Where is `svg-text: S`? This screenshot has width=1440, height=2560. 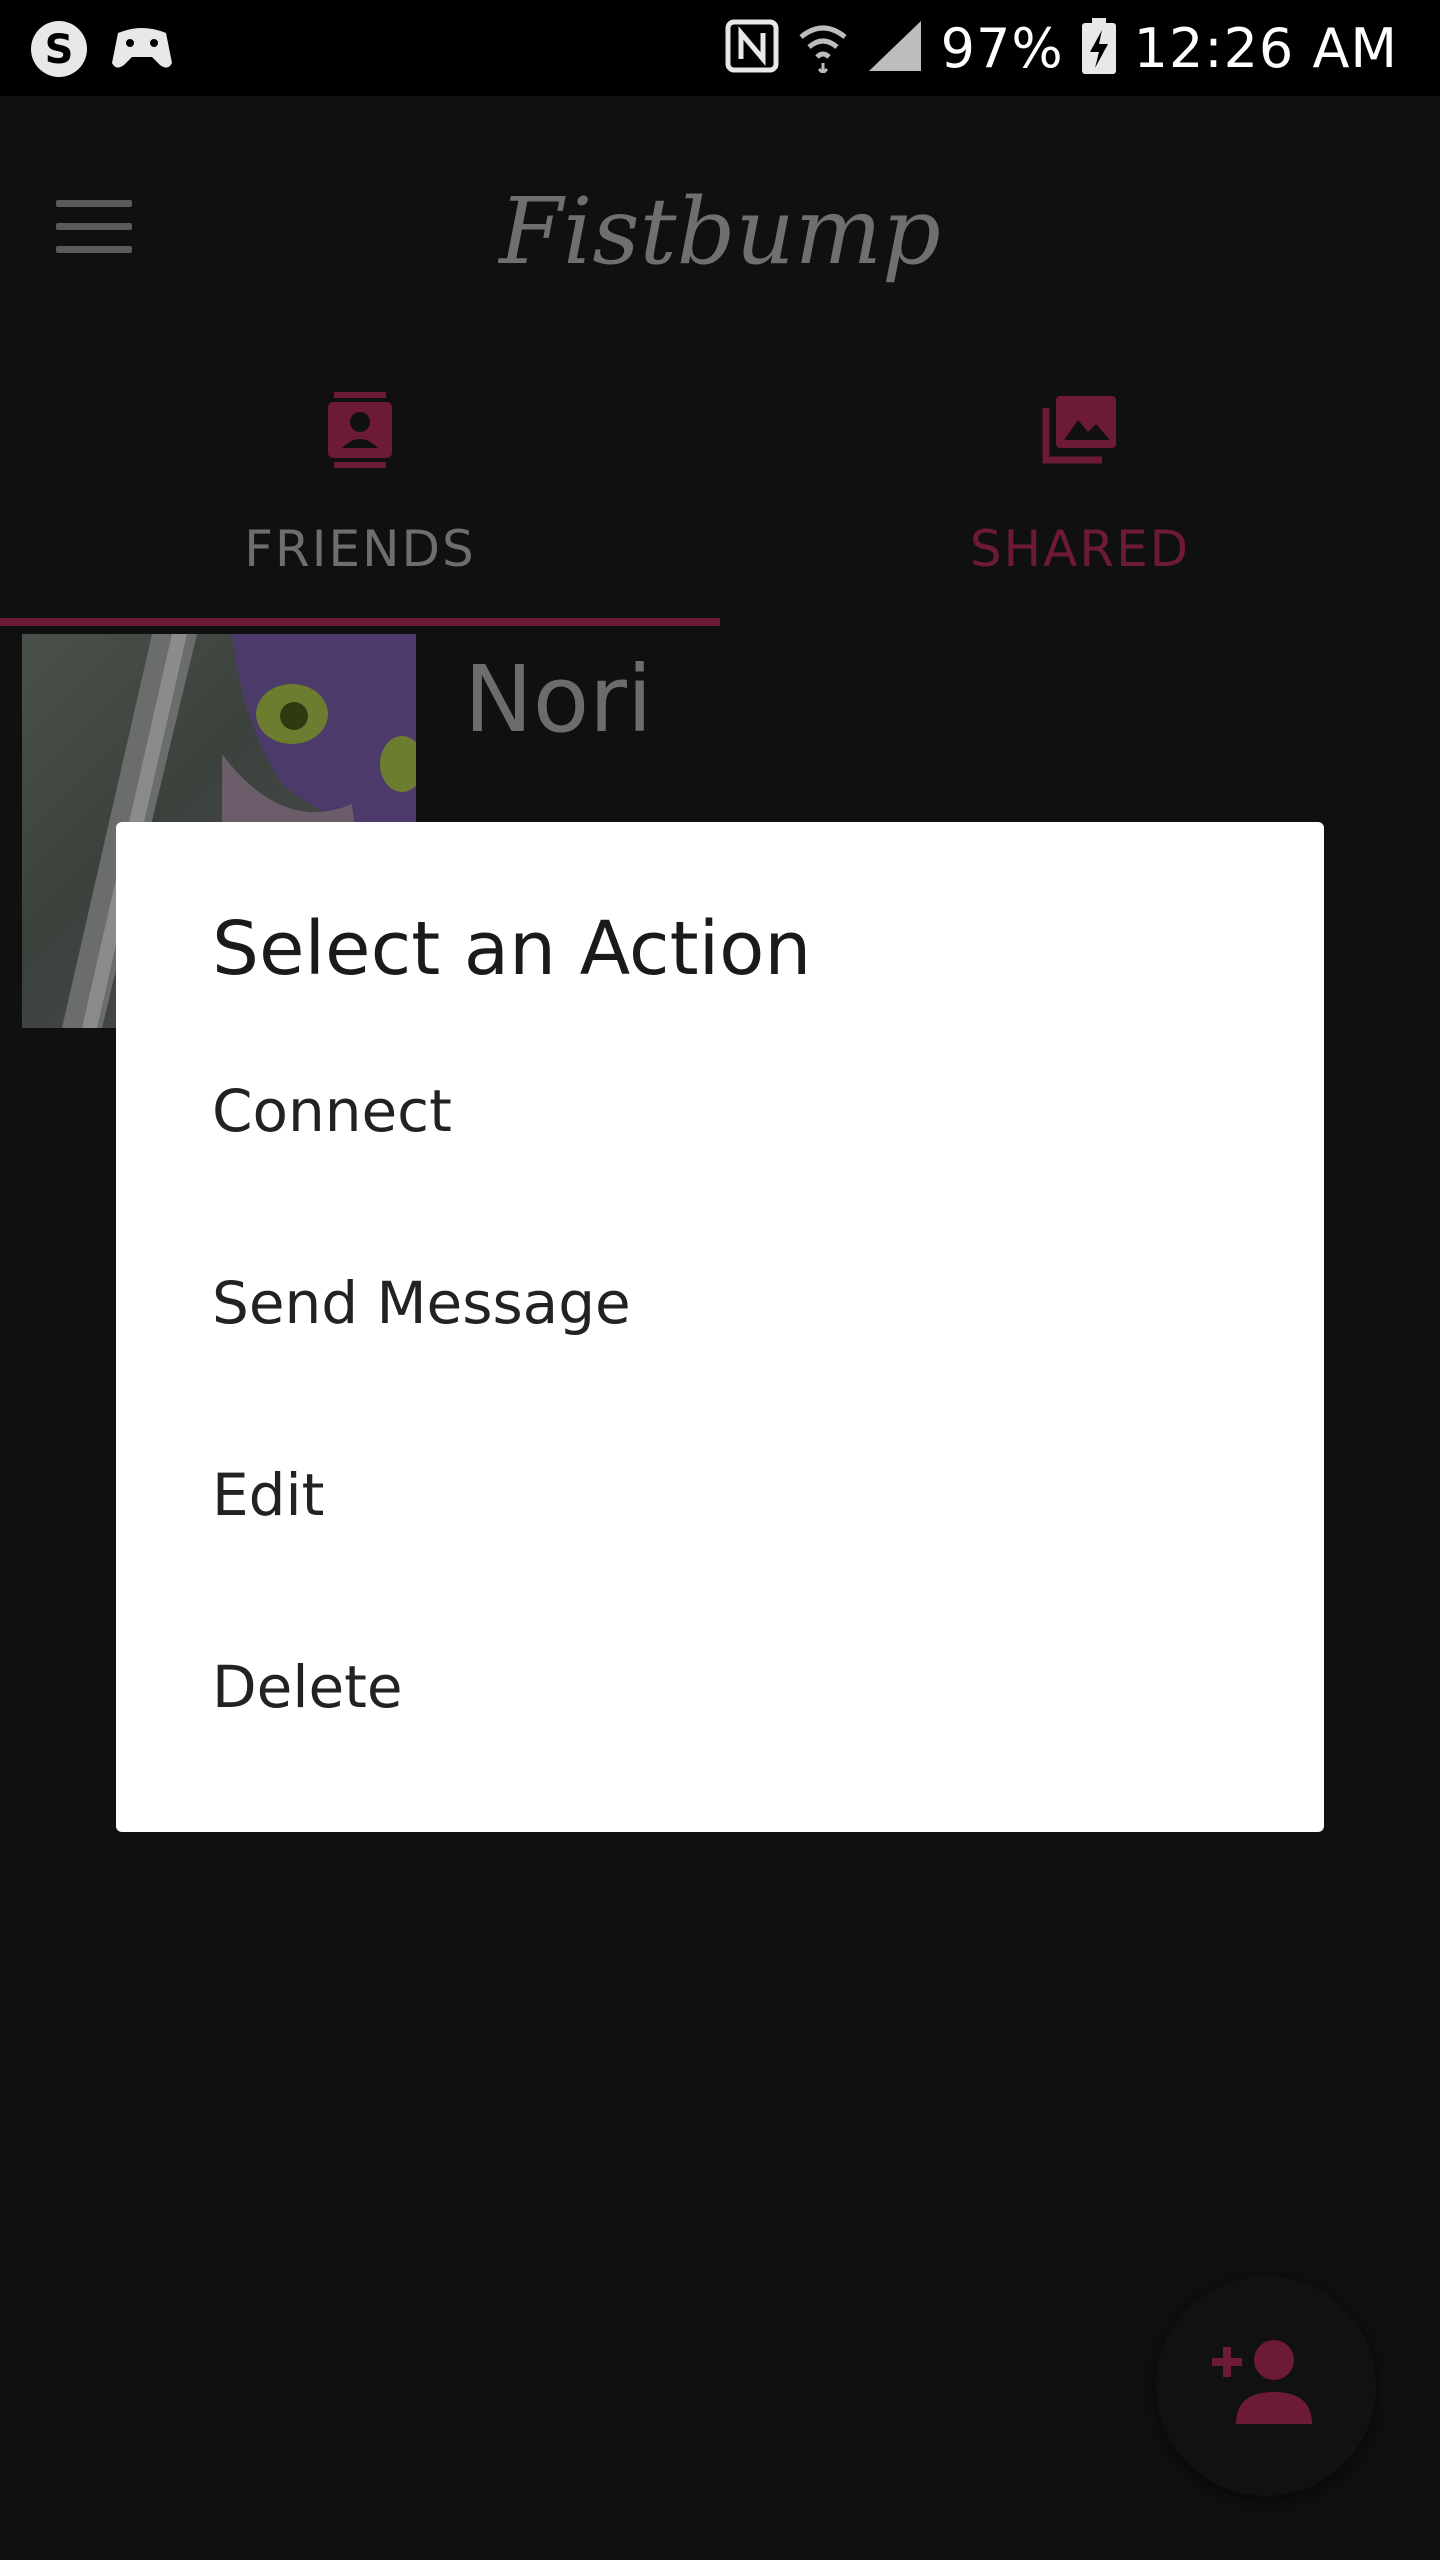
svg-text: S is located at coordinates (59, 50).